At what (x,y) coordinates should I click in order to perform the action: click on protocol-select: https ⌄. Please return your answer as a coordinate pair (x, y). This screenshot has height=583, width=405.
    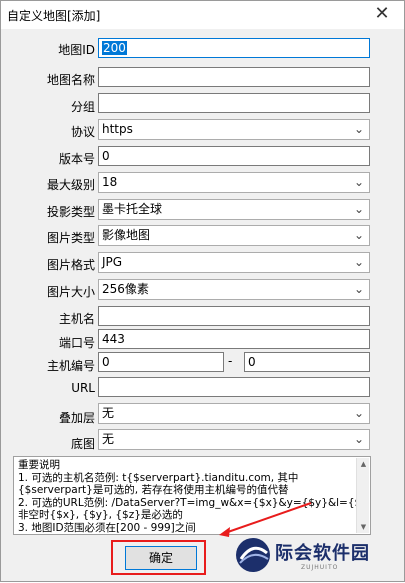
    Looking at the image, I should click on (234, 129).